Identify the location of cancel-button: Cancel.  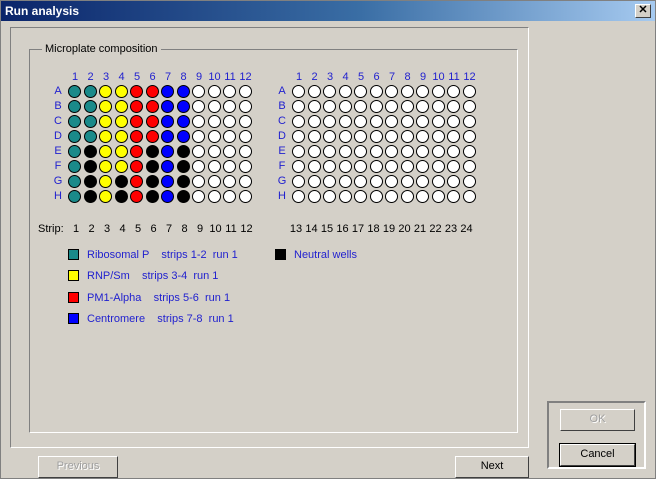
(597, 455).